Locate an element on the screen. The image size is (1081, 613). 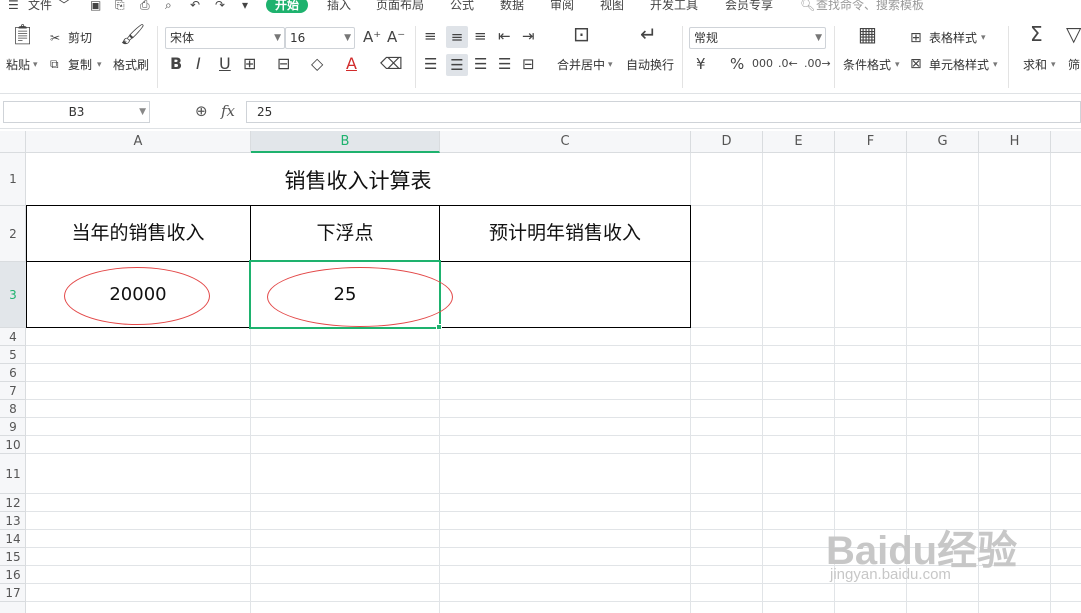
filter-button: 筛 is located at coordinates (1074, 65).